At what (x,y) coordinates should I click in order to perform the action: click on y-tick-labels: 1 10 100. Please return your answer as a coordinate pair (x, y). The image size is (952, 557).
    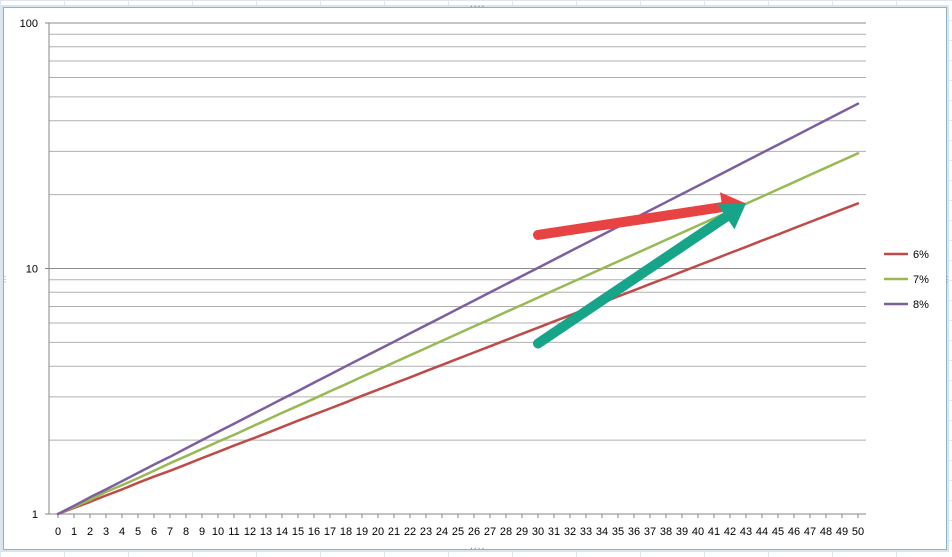
    Looking at the image, I should click on (29, 269).